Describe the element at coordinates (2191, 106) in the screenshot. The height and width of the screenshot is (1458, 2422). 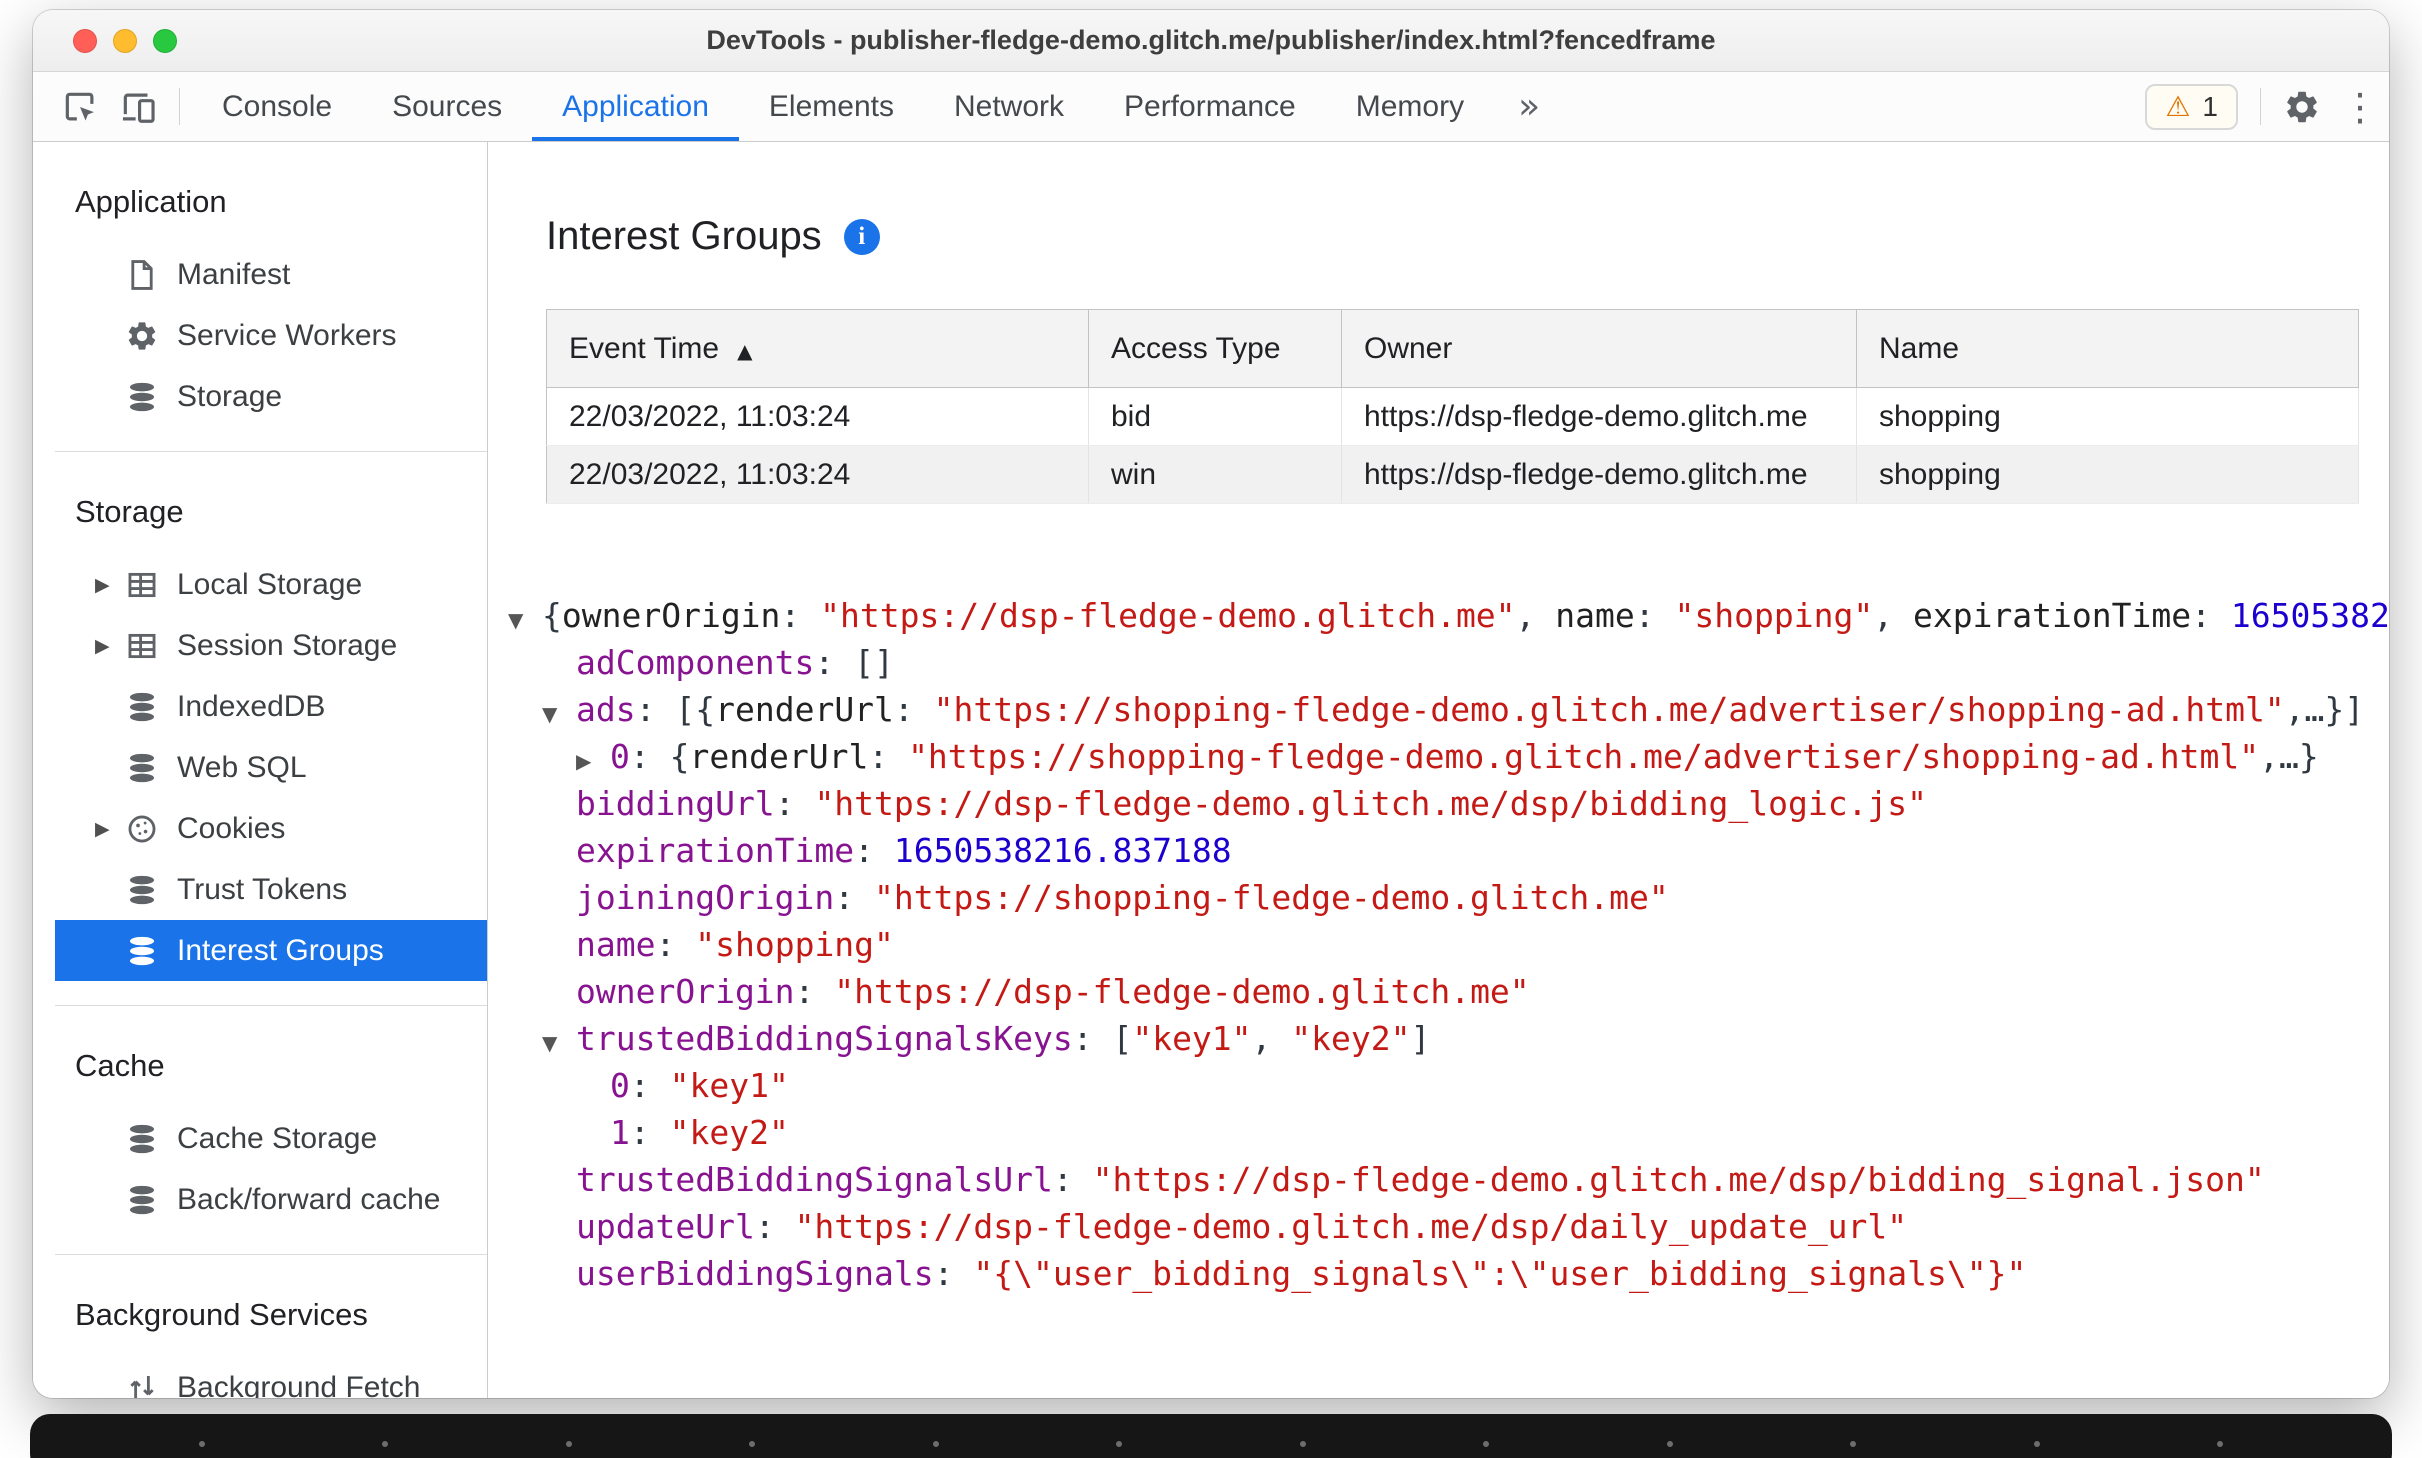
I see `warnings-badge: ⚠ 1` at that location.